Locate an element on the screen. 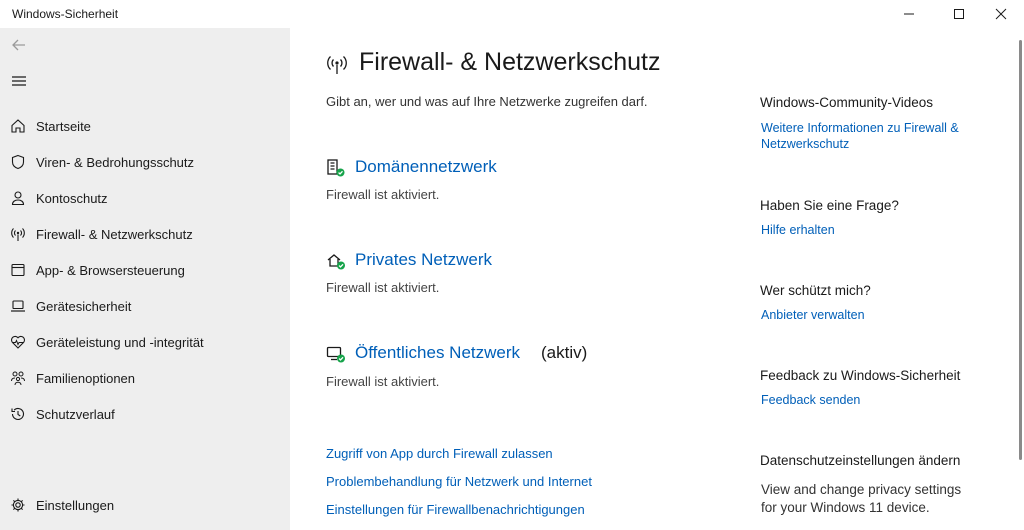 The width and height of the screenshot is (1024, 530). arrow-left-icon is located at coordinates (18, 45).